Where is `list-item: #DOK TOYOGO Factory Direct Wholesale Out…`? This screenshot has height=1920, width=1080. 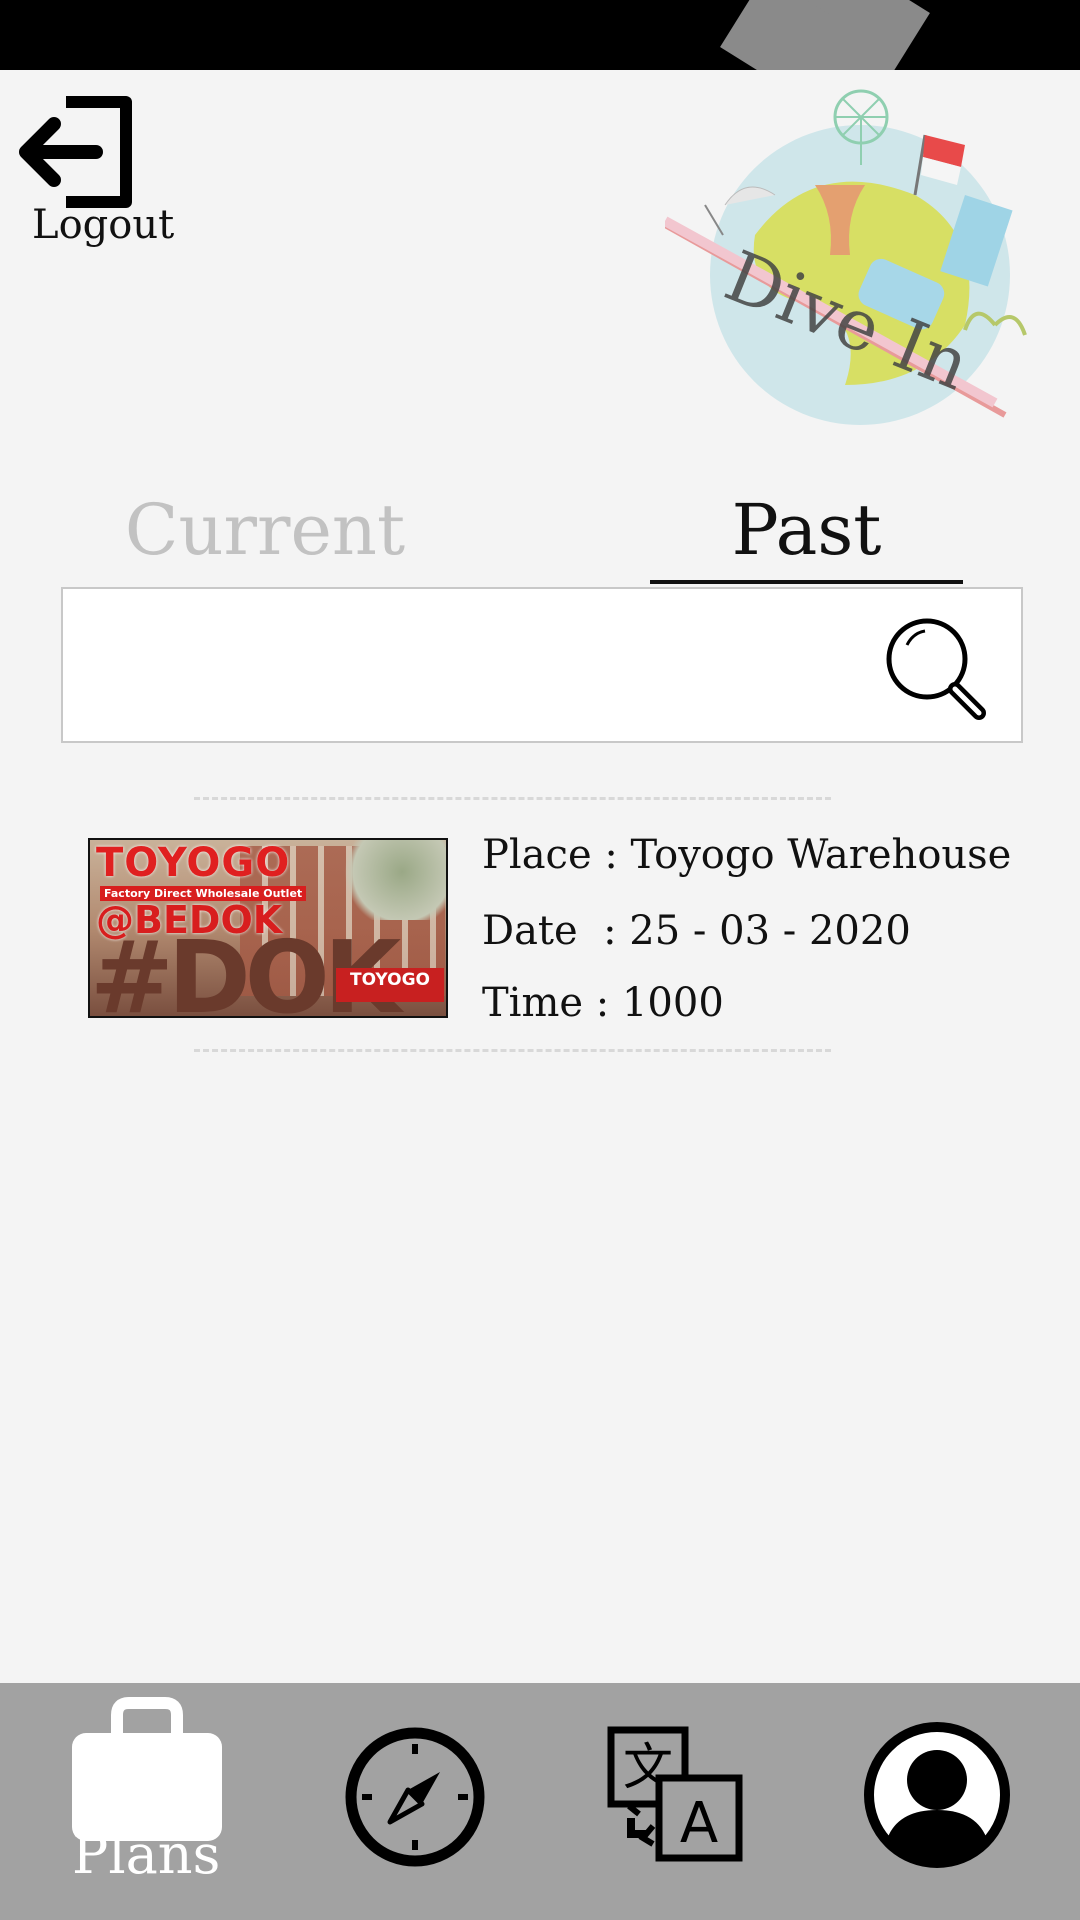 list-item: #DOK TOYOGO Factory Direct Wholesale Out… is located at coordinates (540, 930).